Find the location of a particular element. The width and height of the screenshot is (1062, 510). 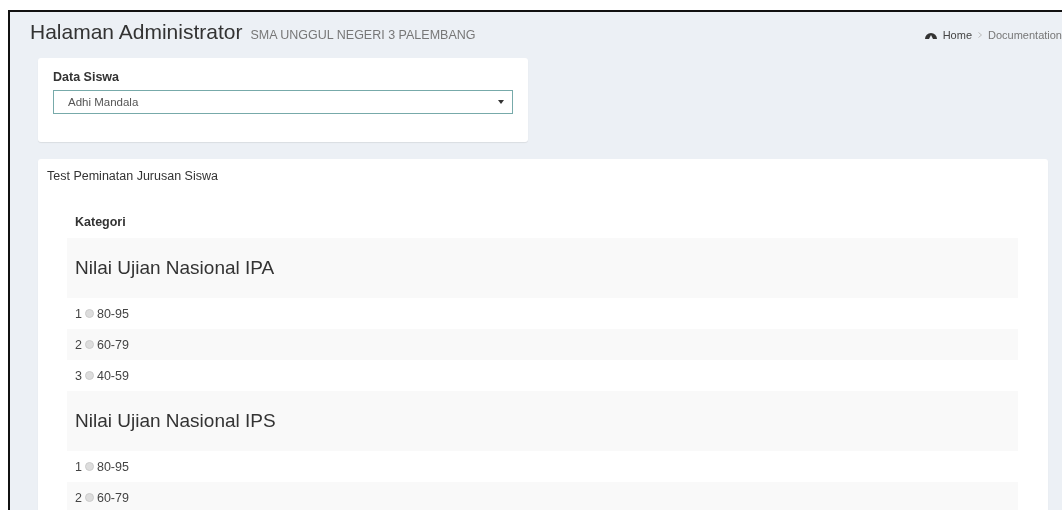

column-header: Kategori is located at coordinates (100, 222).